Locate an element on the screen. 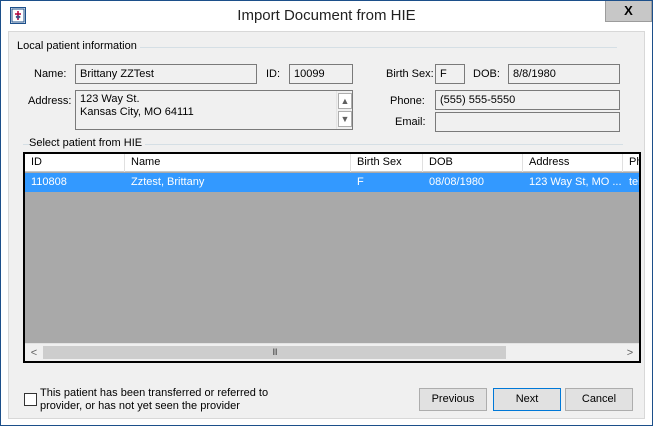 The image size is (653, 426). name-label: Name: is located at coordinates (50, 74).